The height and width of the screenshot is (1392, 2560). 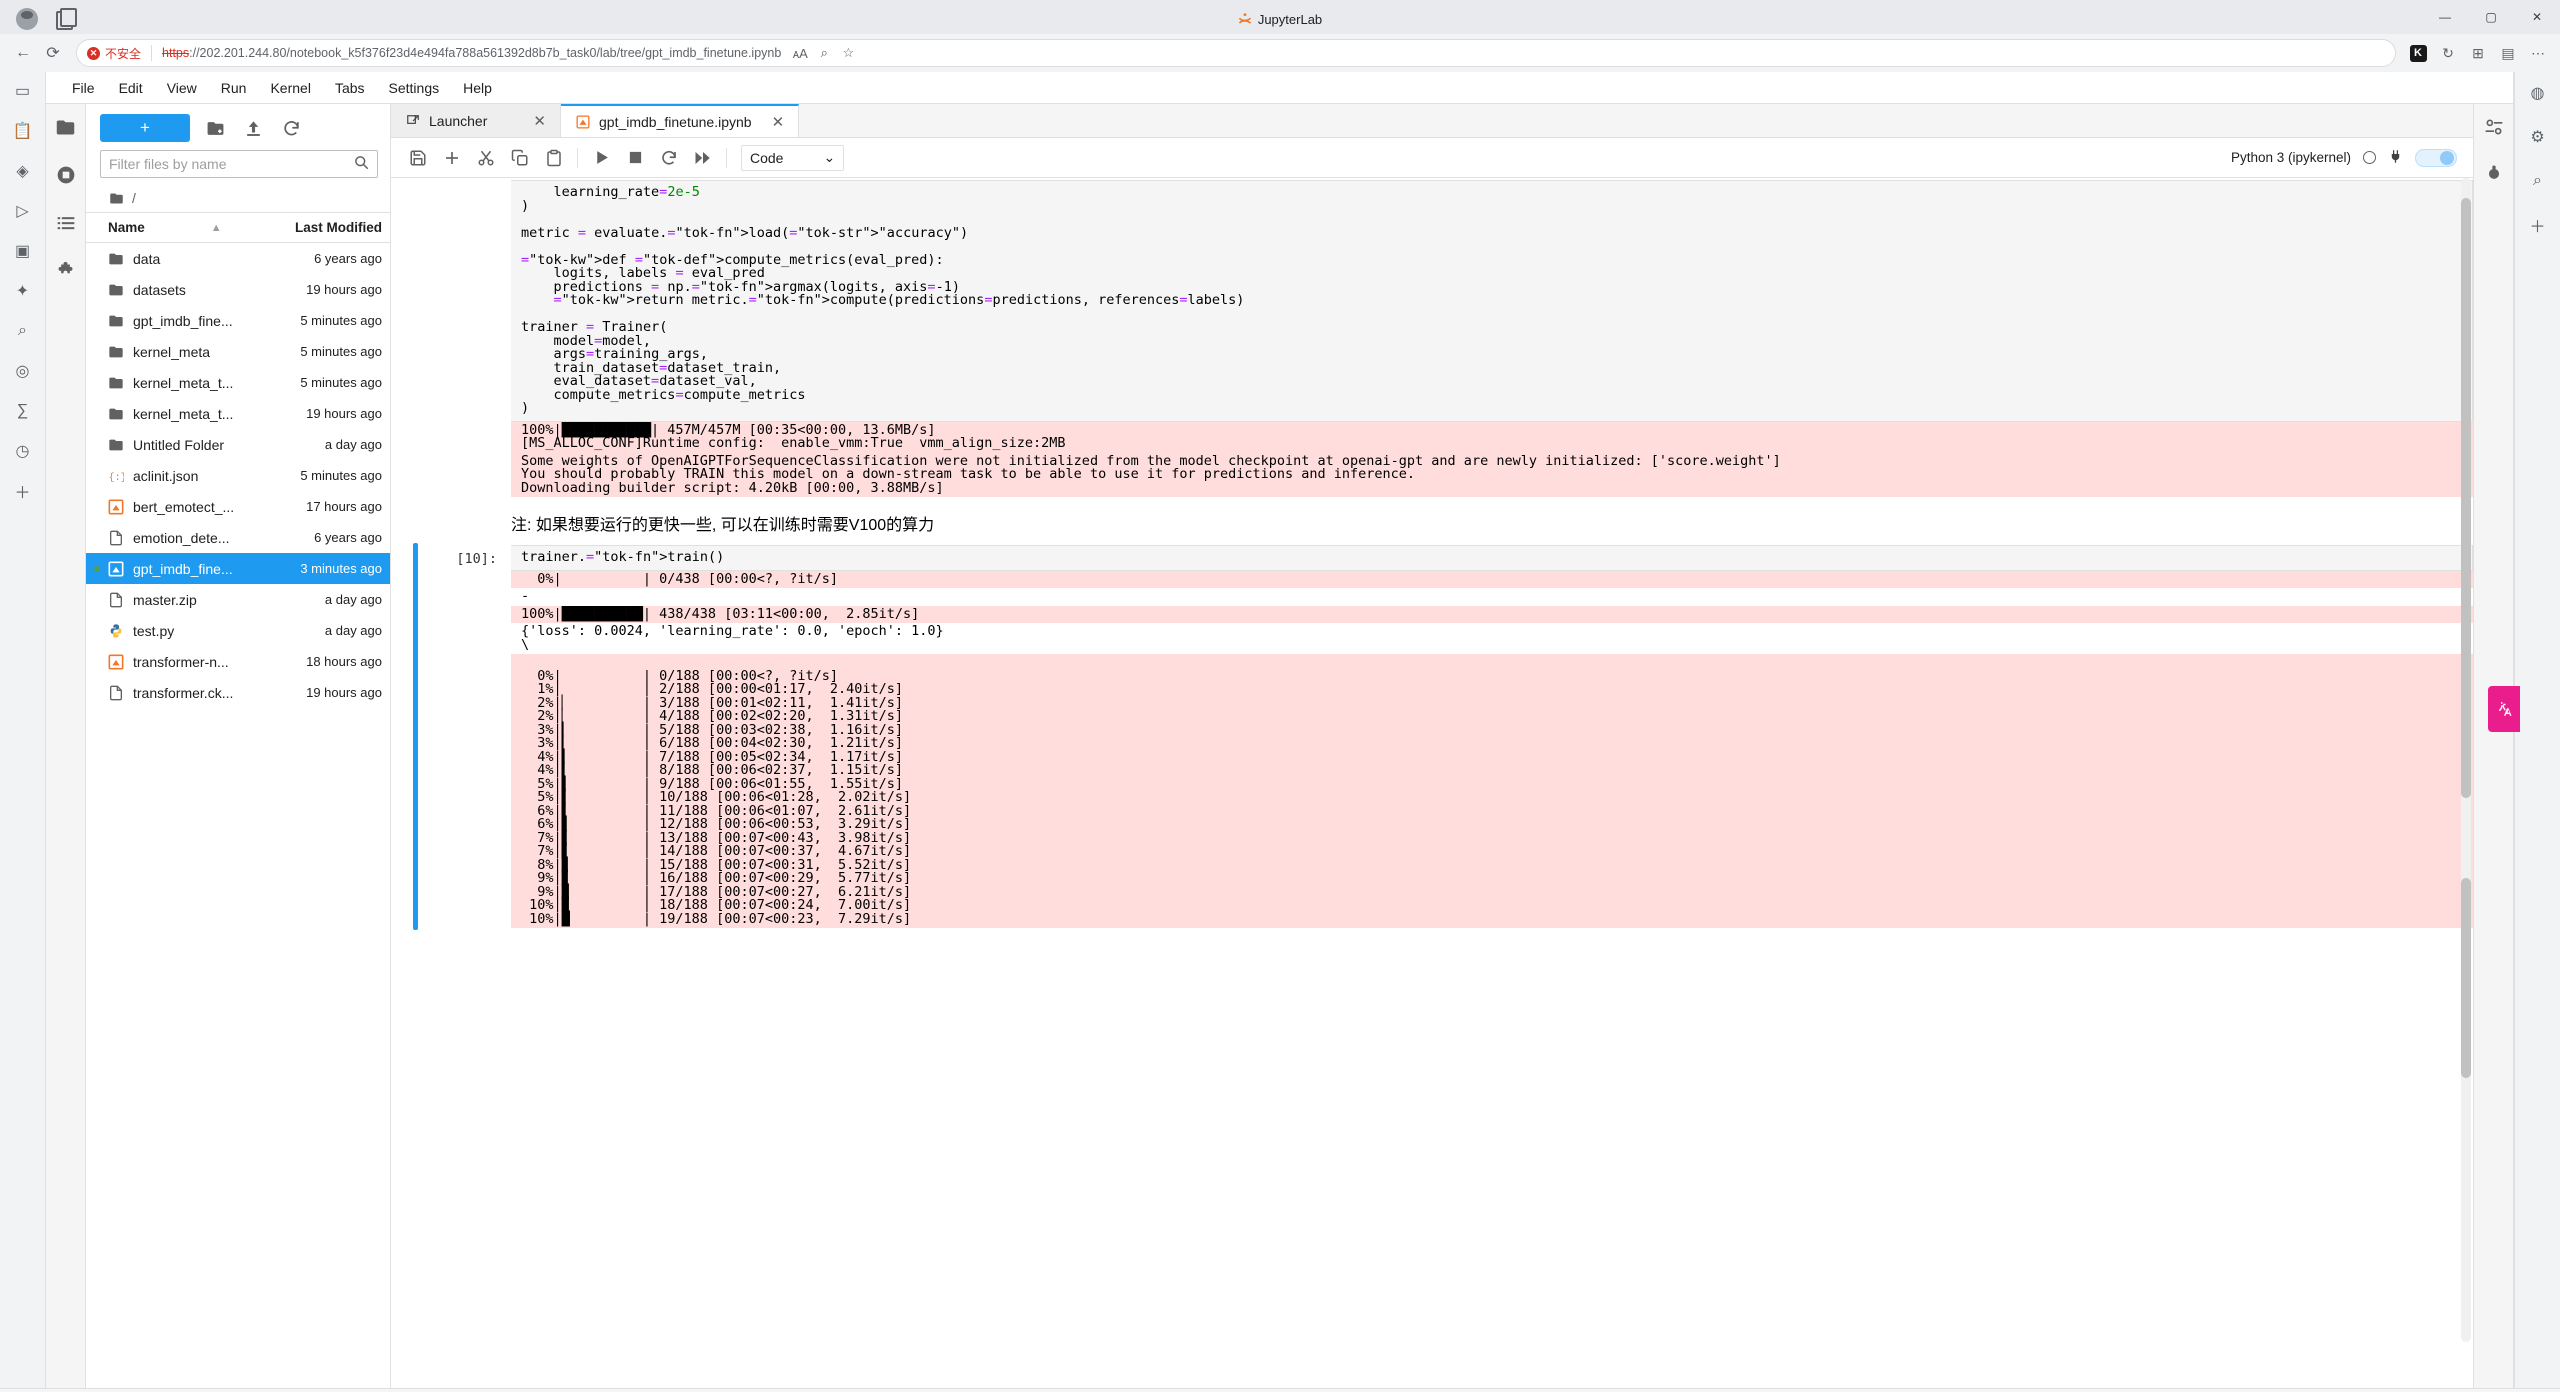 What do you see at coordinates (238, 413) in the screenshot?
I see `file-list-item: kernel_meta_t... 19 hours ago` at bounding box center [238, 413].